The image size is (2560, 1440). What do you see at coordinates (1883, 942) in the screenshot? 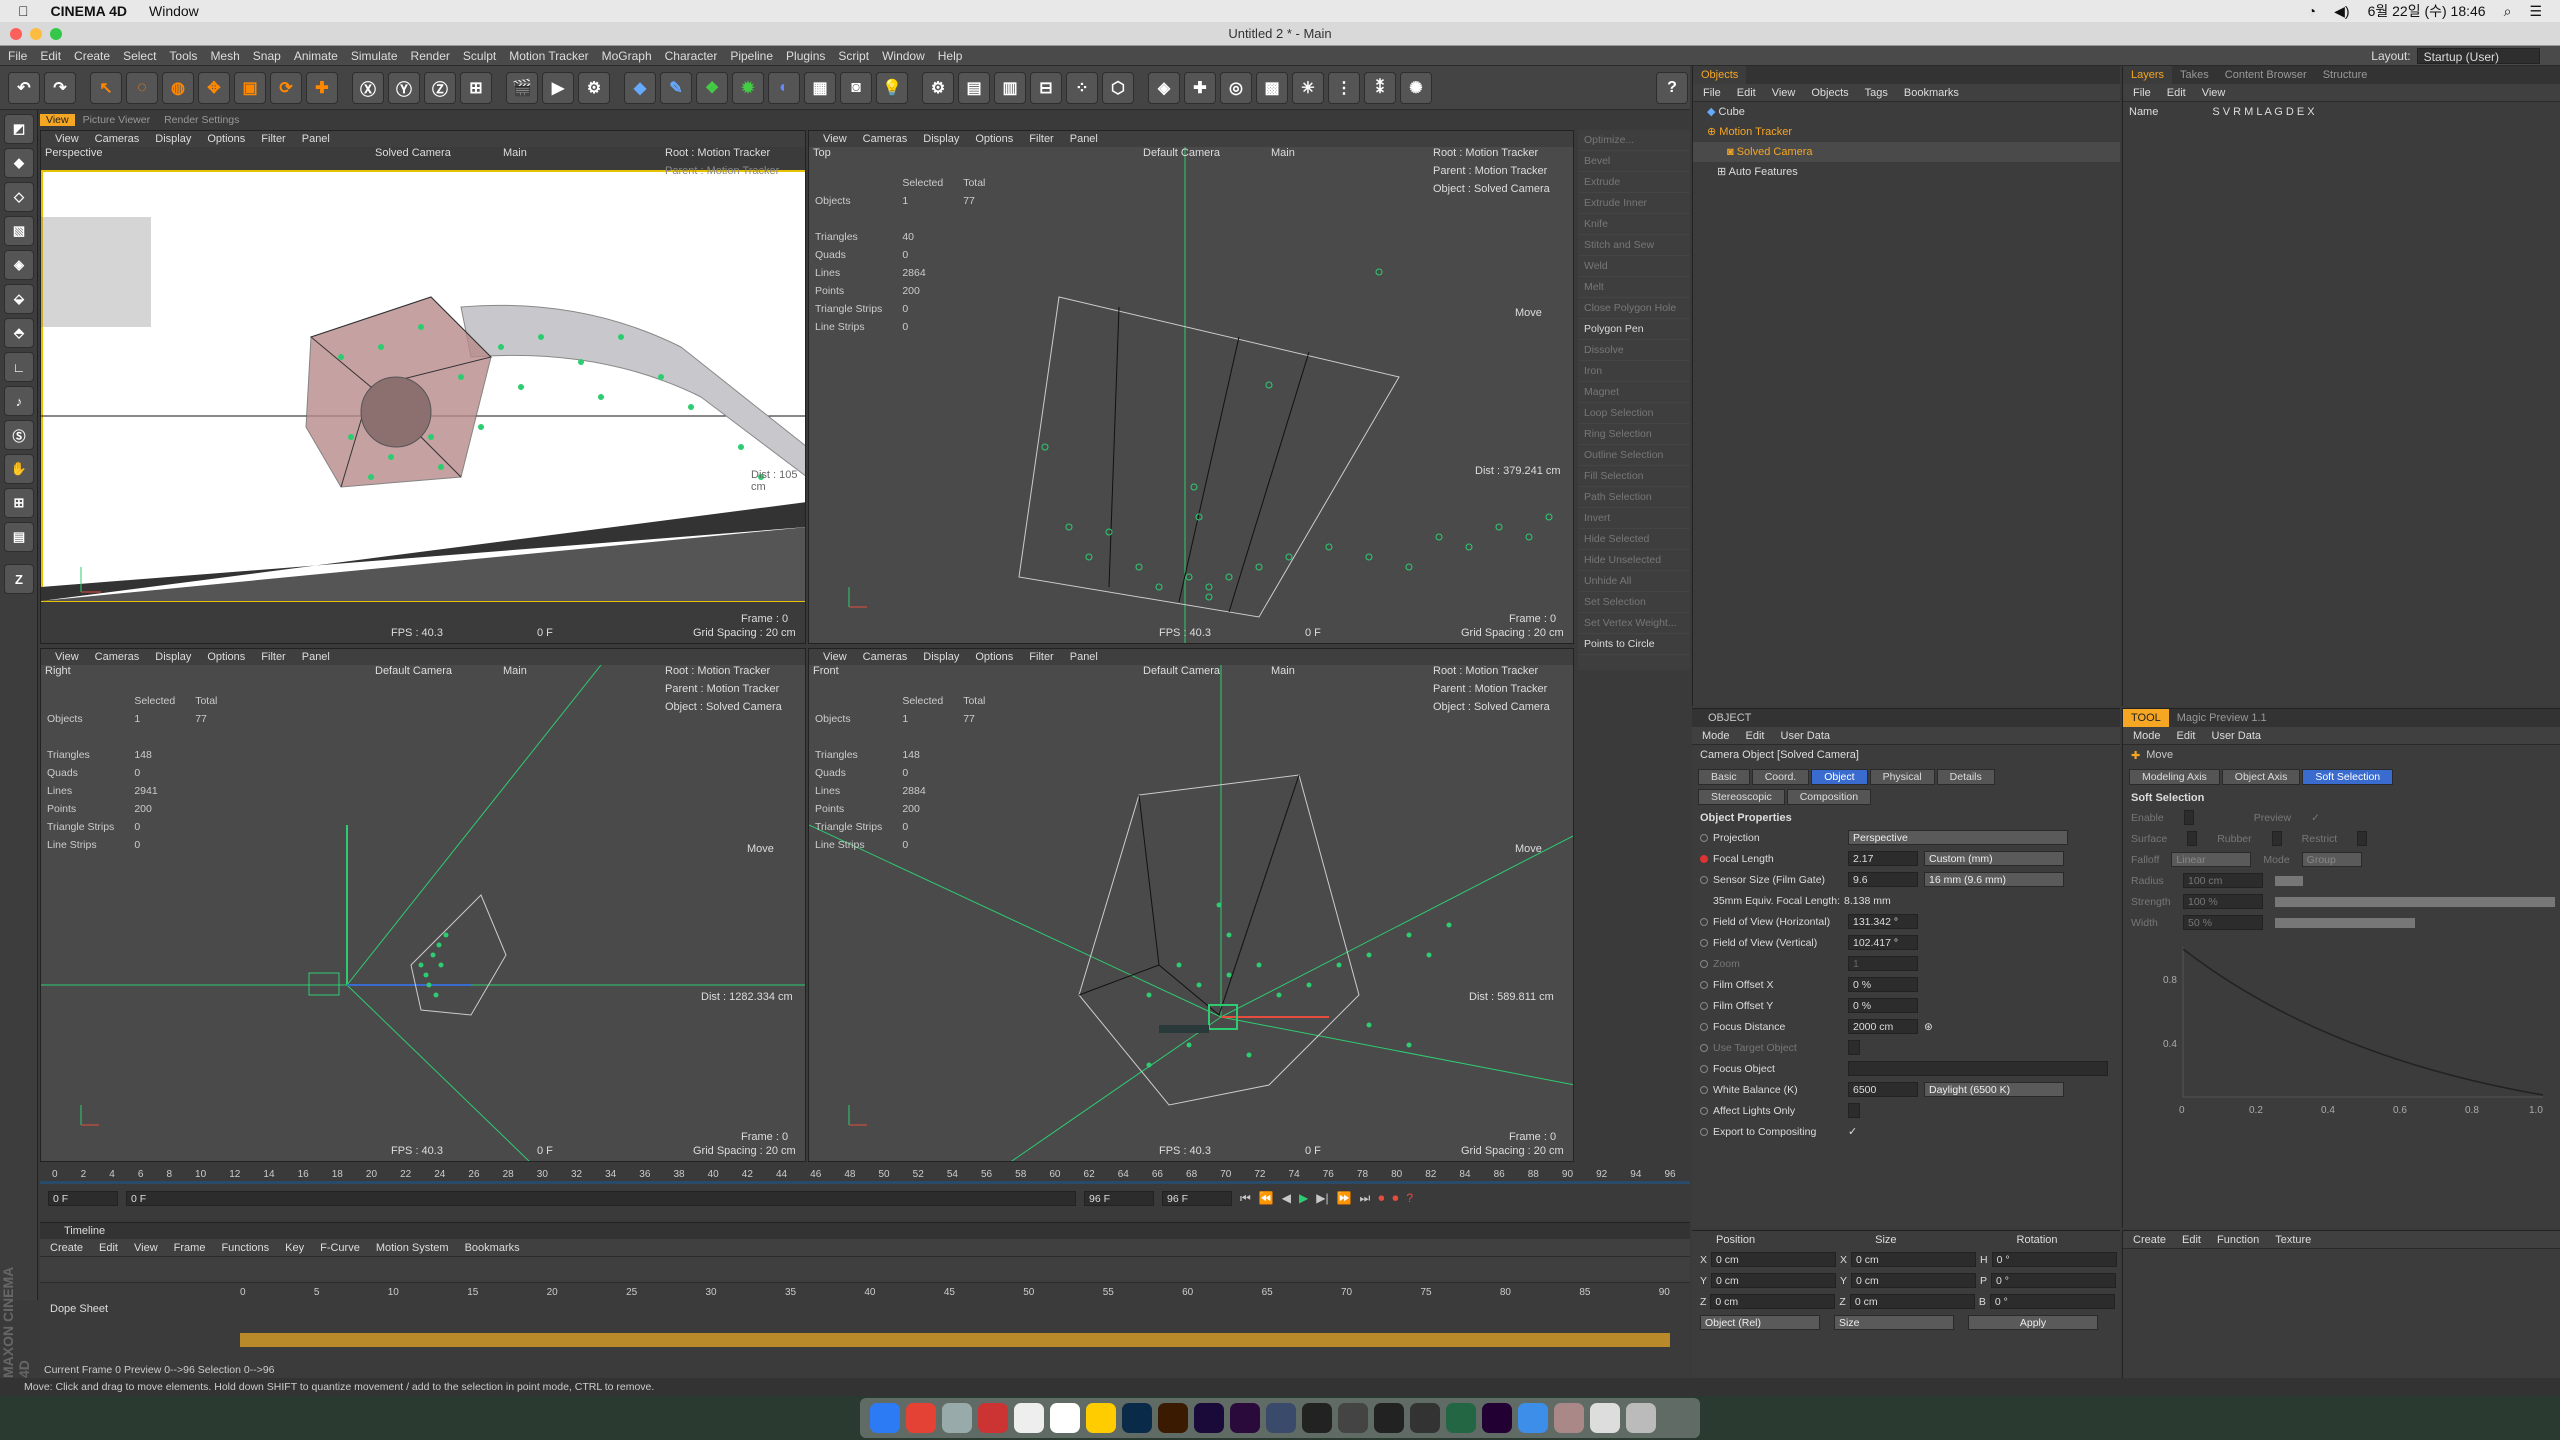
I see `fov-vertical-input: 102.417 °` at bounding box center [1883, 942].